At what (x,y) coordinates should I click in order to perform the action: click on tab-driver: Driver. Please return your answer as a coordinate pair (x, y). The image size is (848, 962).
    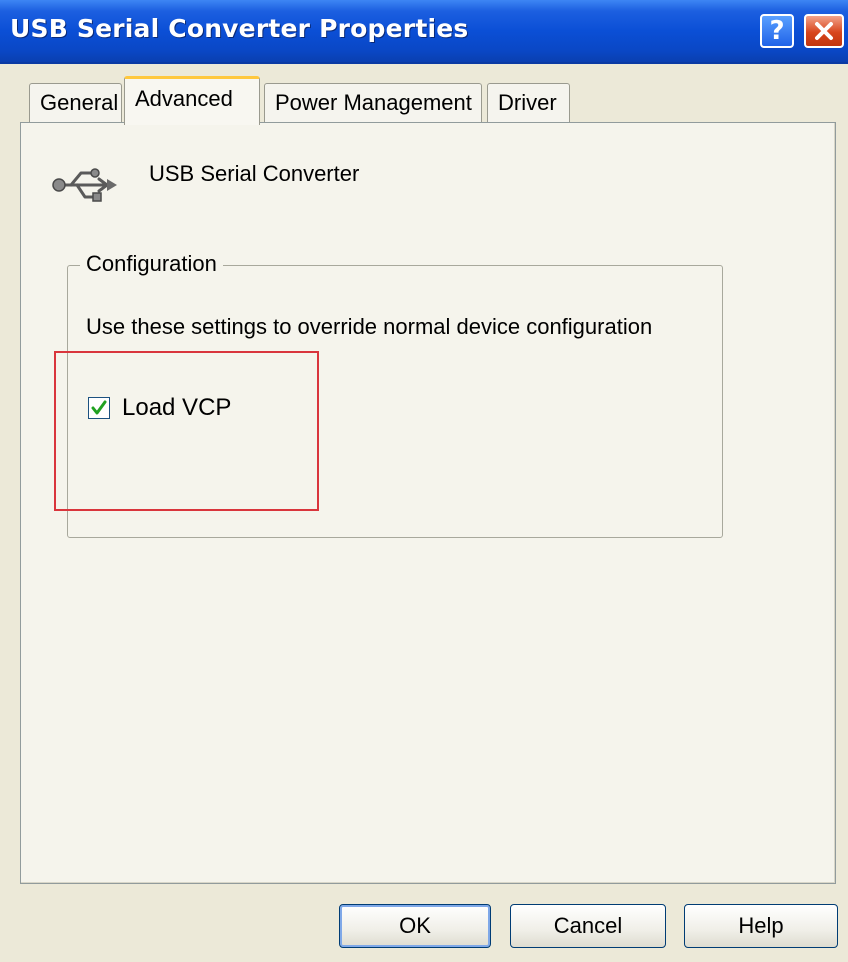
    Looking at the image, I should click on (528, 103).